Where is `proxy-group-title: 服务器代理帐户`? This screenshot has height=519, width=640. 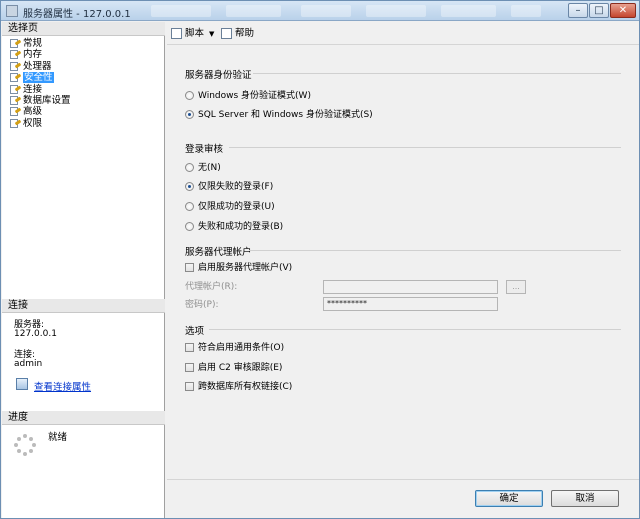 proxy-group-title: 服务器代理帐户 is located at coordinates (218, 252).